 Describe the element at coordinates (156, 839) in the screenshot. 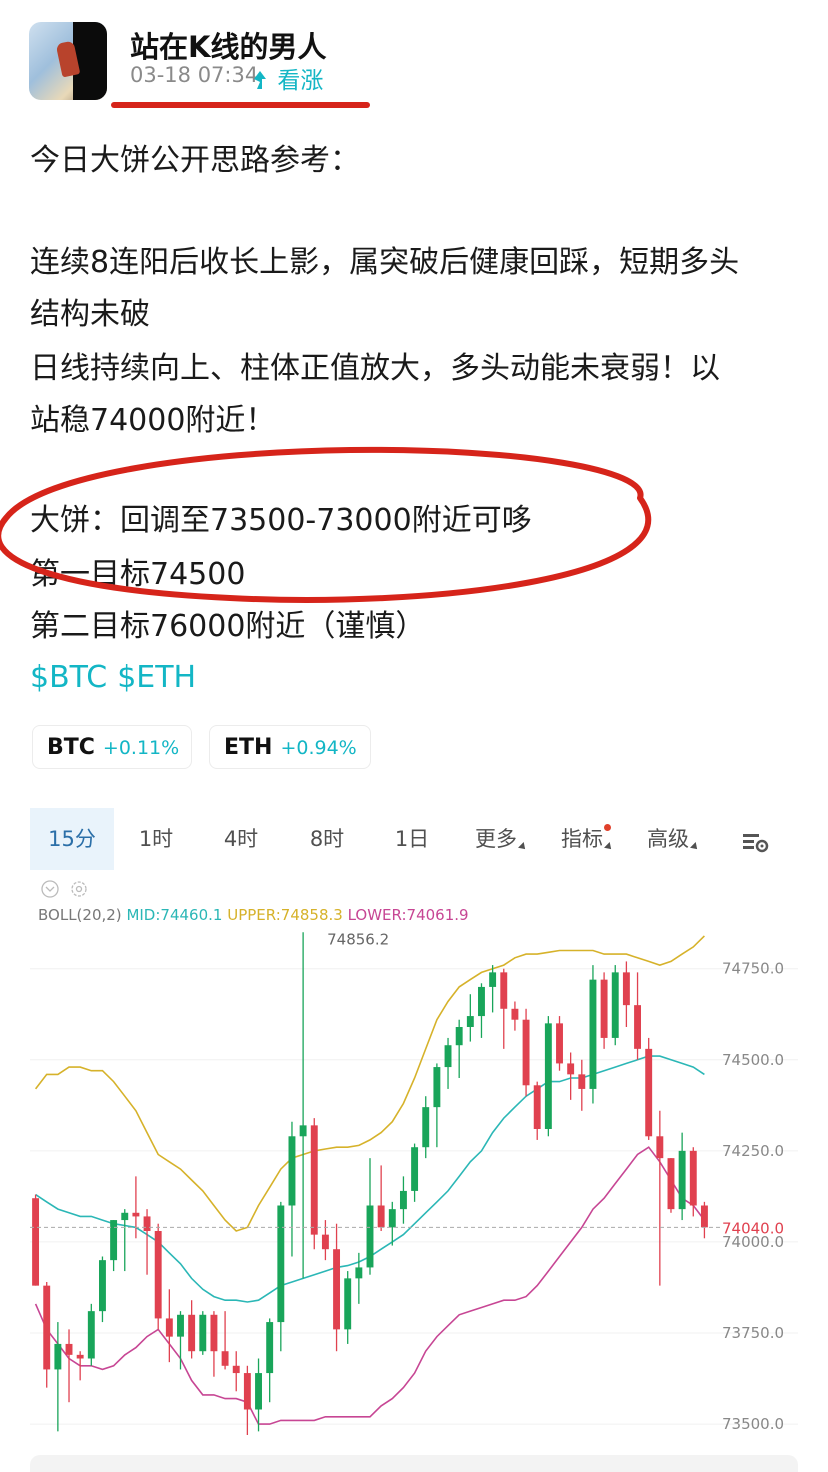

I see `tab-1h: 1时` at that location.